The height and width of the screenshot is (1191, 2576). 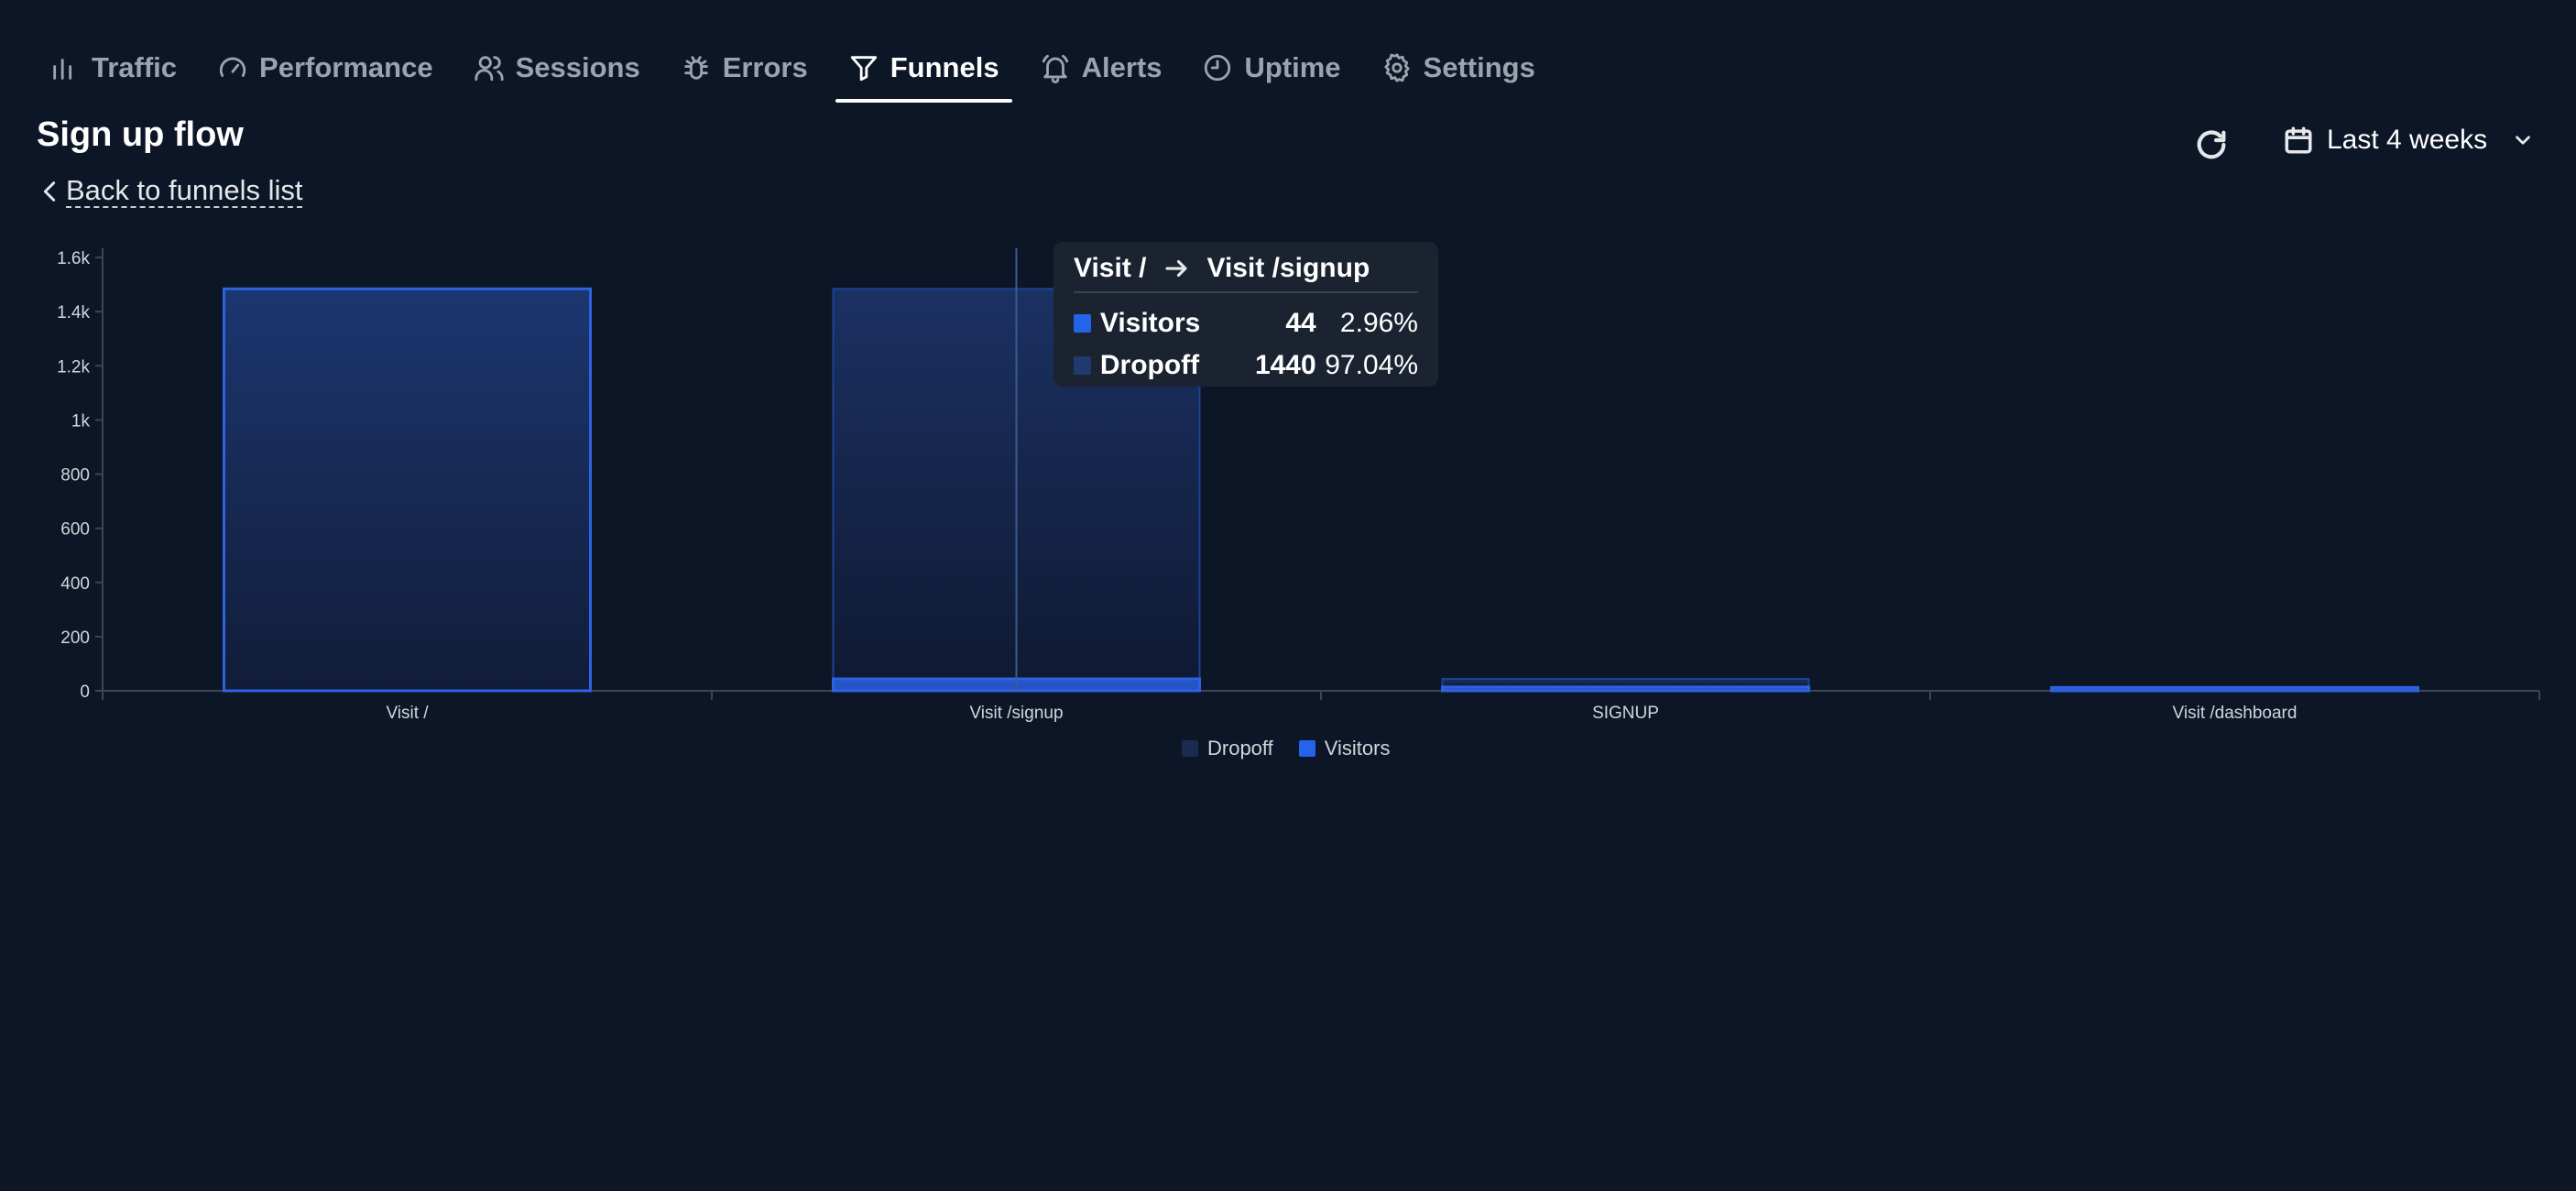 What do you see at coordinates (74, 258) in the screenshot?
I see `y-tick-label: 1.6k` at bounding box center [74, 258].